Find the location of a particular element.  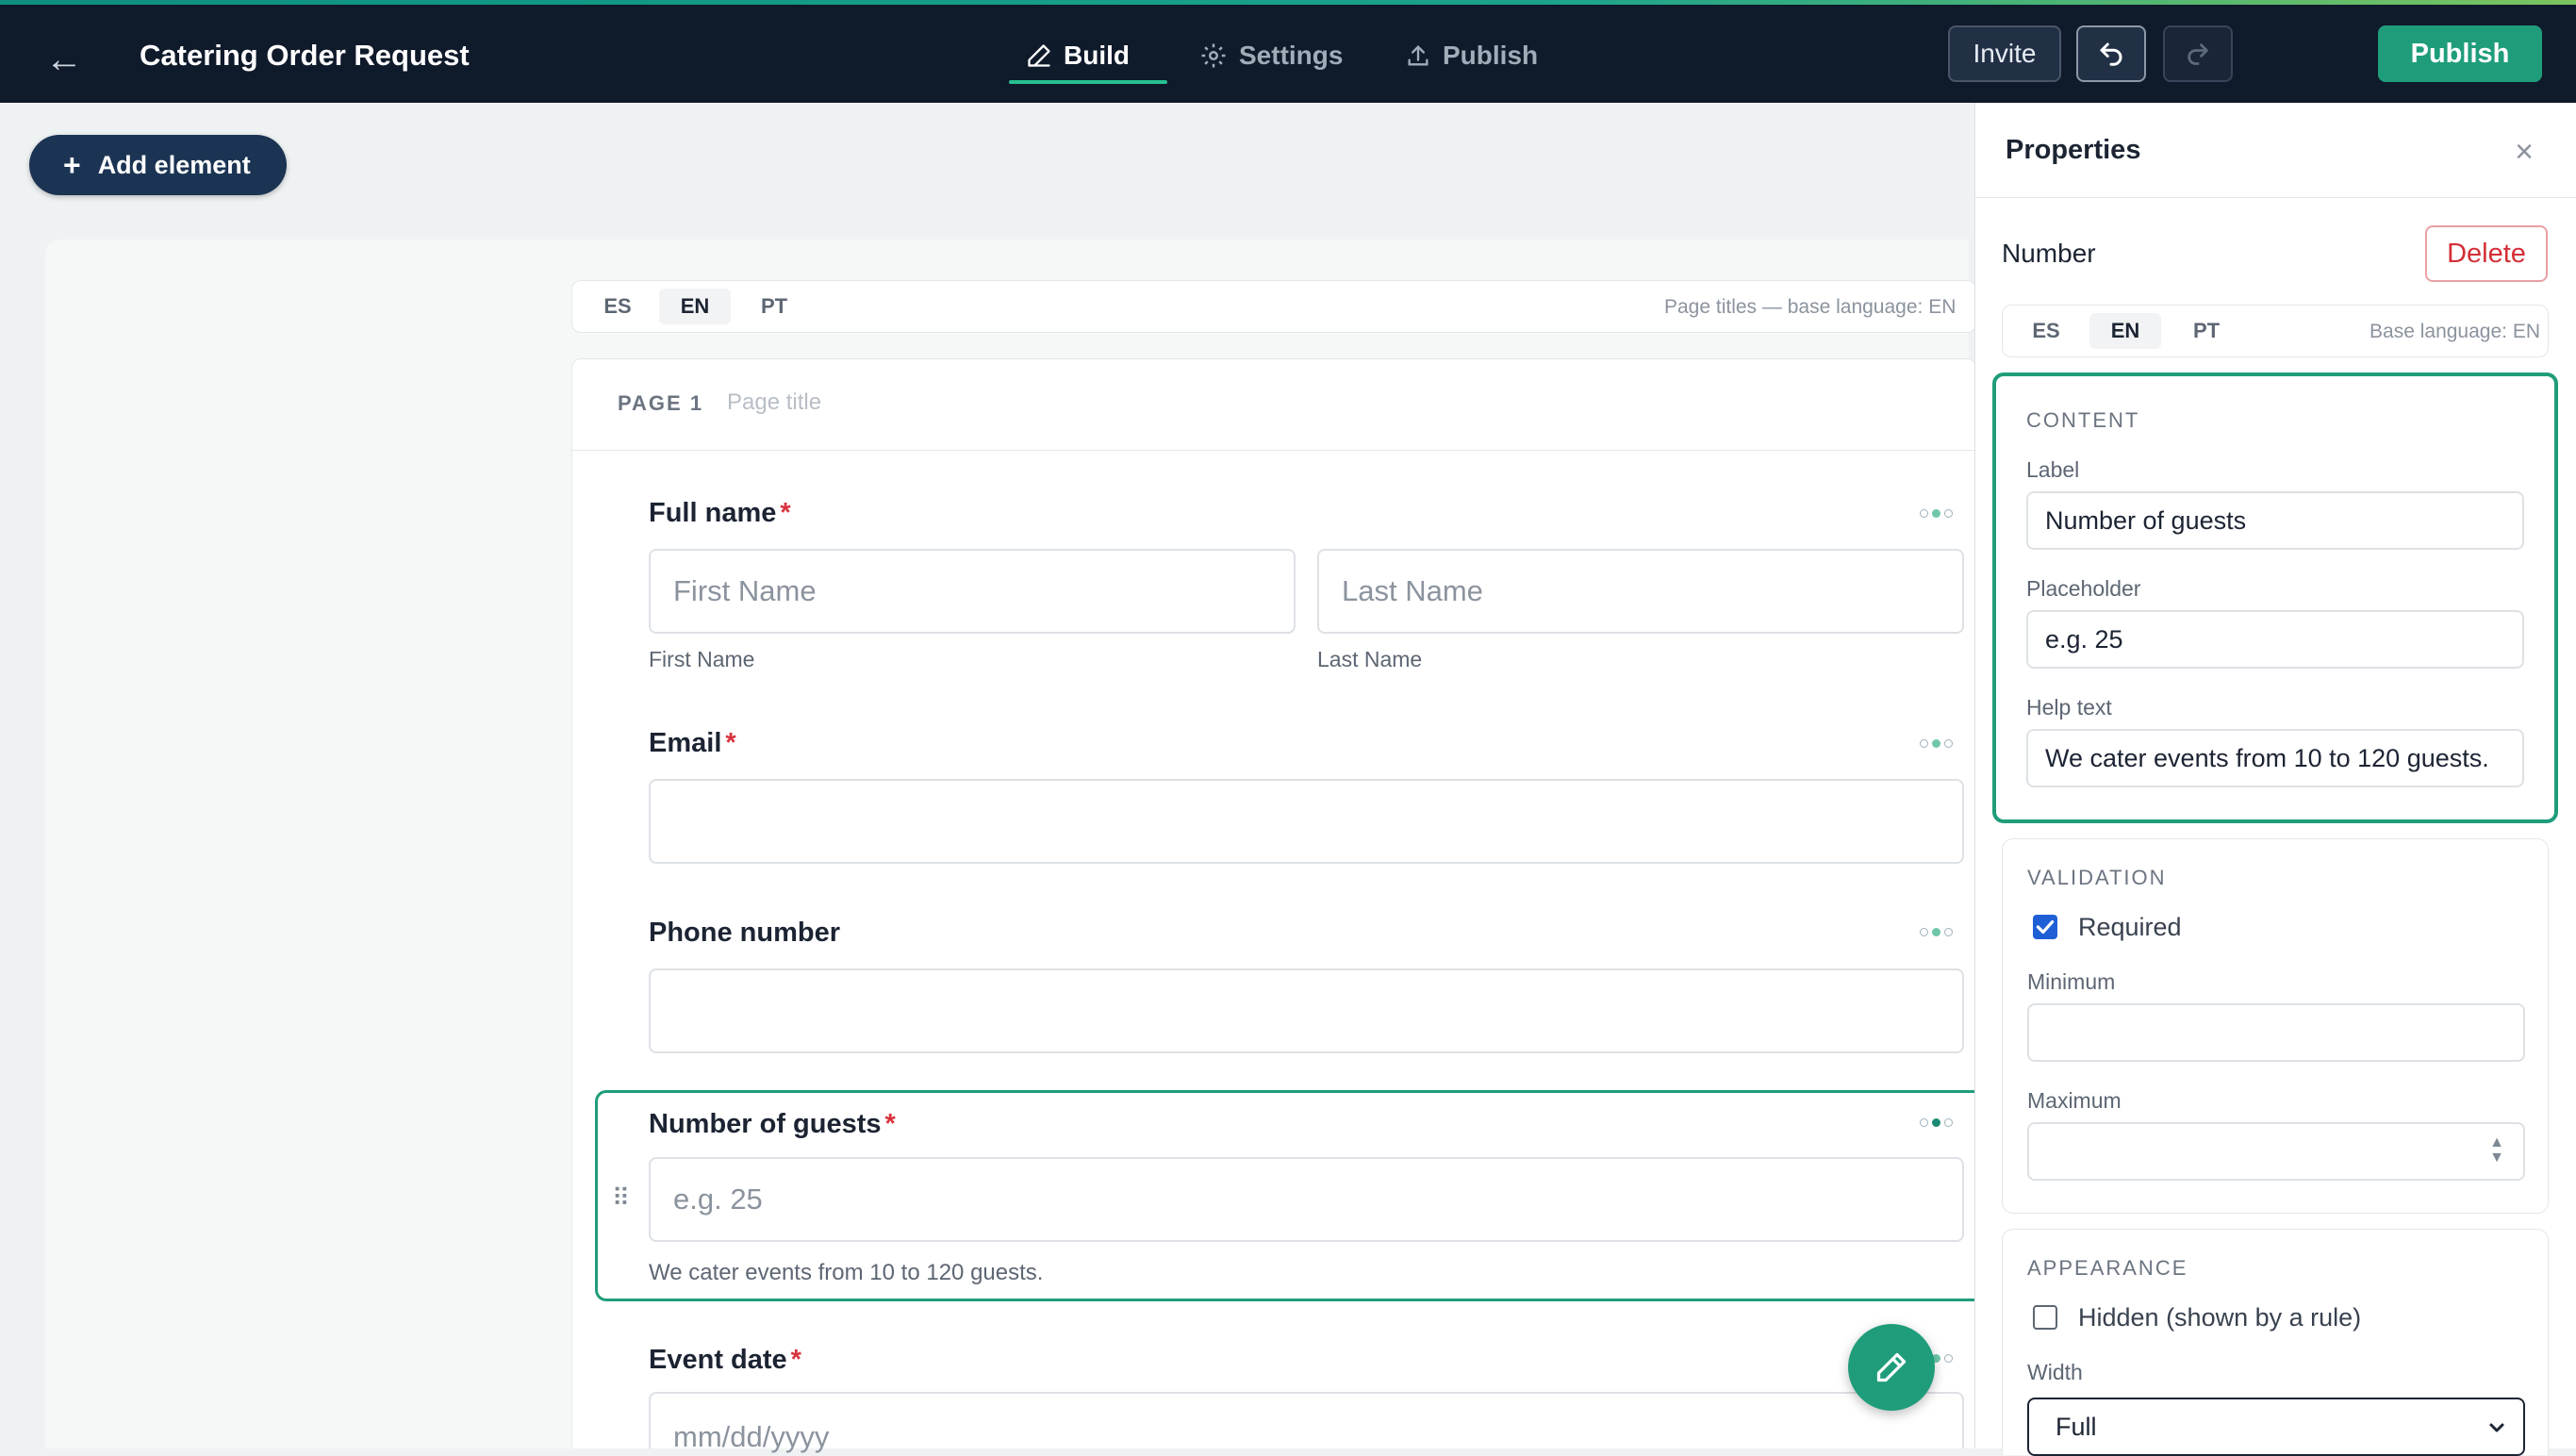

delete-button: Delete is located at coordinates (2486, 253).